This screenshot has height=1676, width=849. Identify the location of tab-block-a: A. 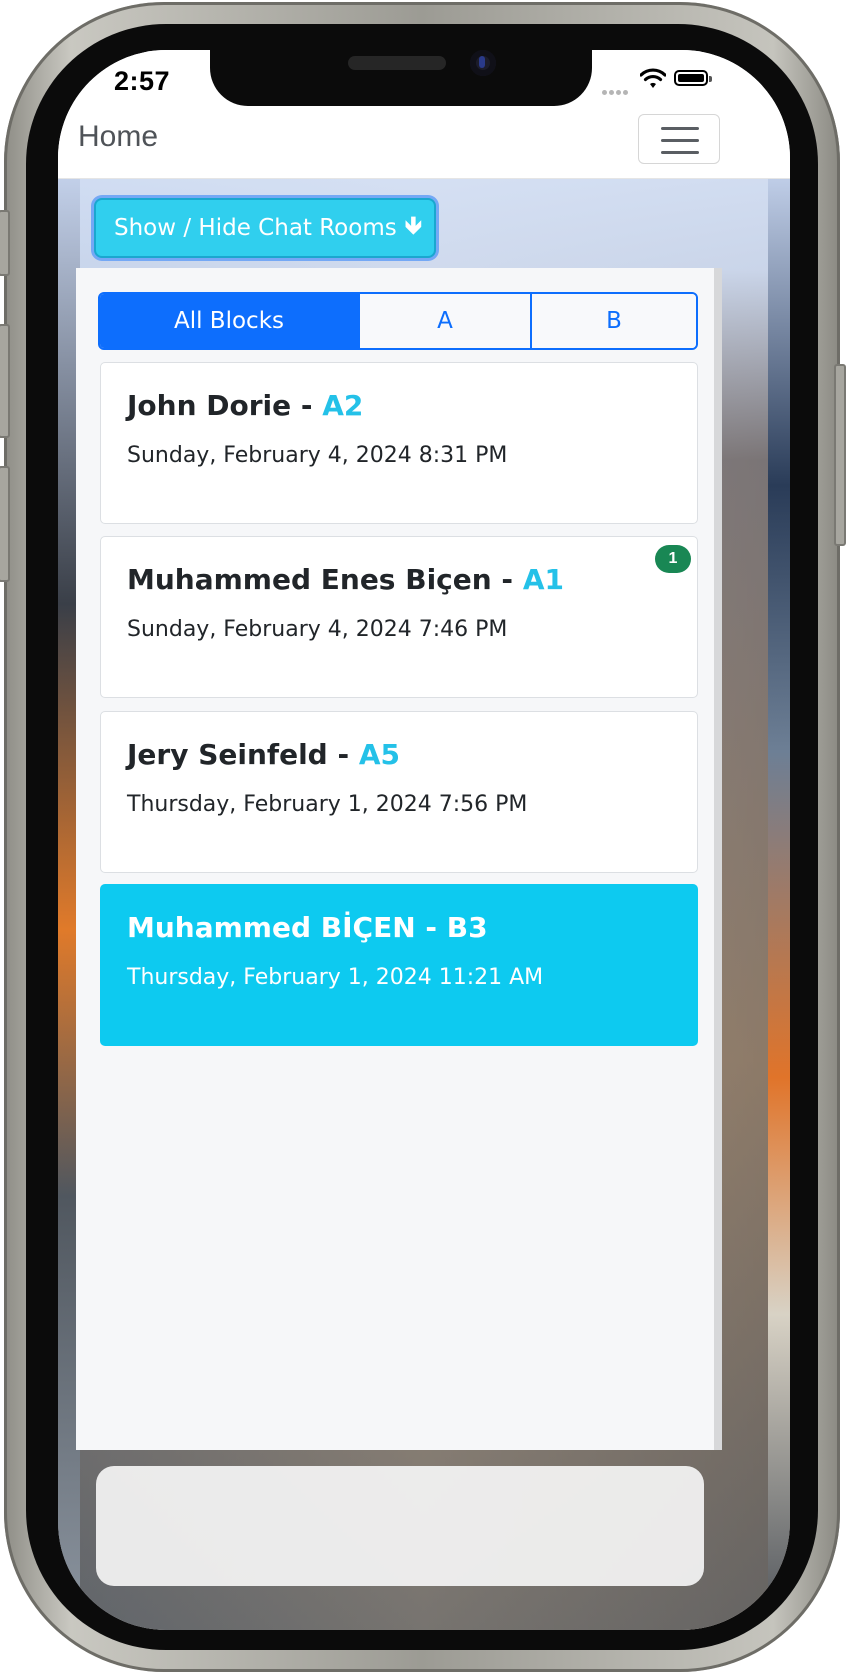
(444, 321).